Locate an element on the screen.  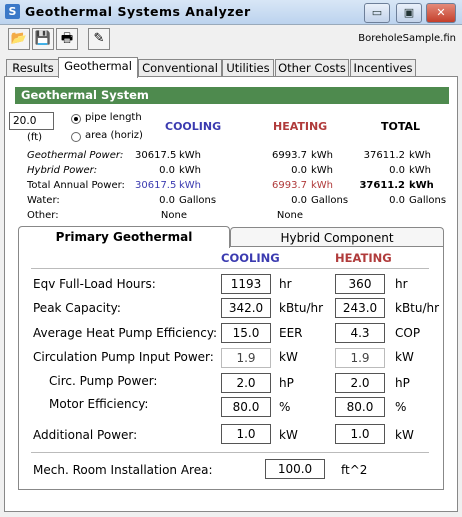
full-load-hours-cooling-input: 1193 is located at coordinates (246, 284).